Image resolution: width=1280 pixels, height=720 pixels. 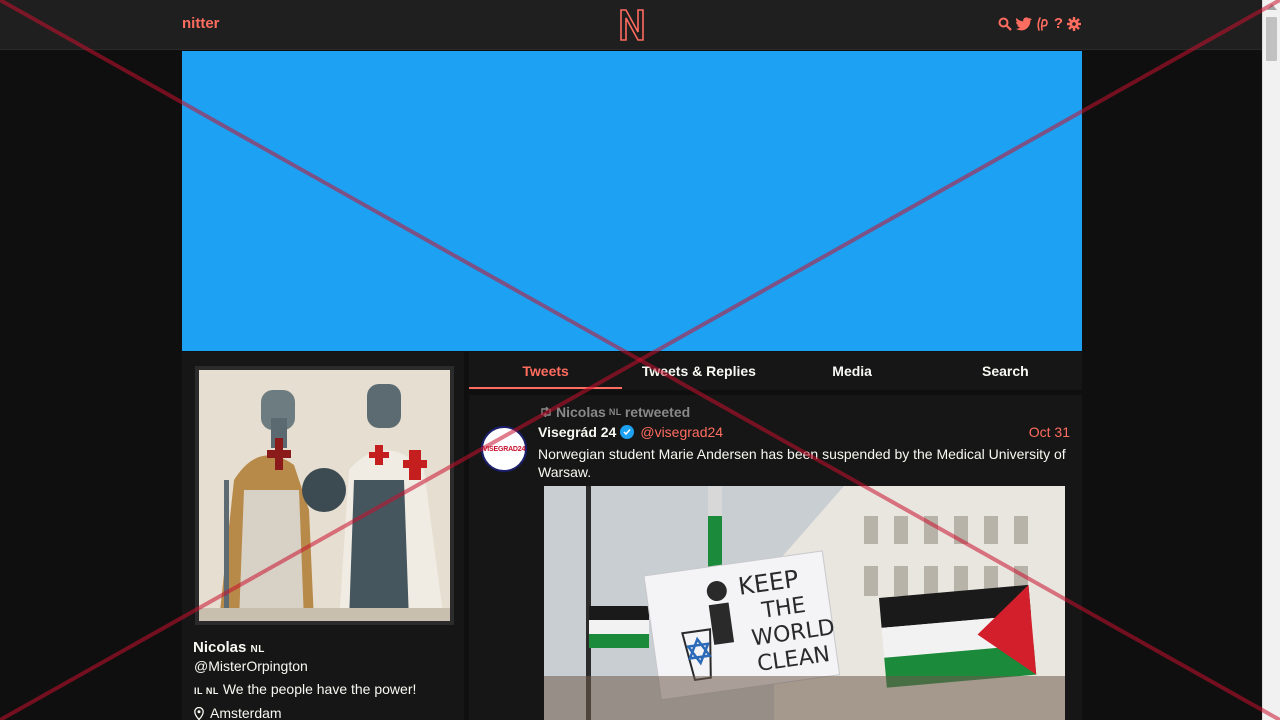 What do you see at coordinates (246, 712) in the screenshot?
I see `profile-location-text: Amsterdam` at bounding box center [246, 712].